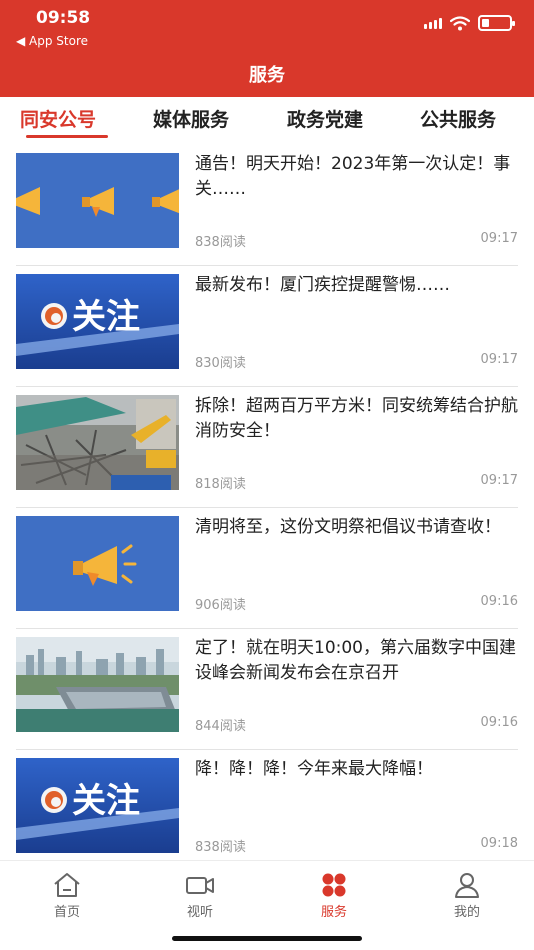 The image size is (534, 950). I want to click on nav-video-label: 视听, so click(199, 912).